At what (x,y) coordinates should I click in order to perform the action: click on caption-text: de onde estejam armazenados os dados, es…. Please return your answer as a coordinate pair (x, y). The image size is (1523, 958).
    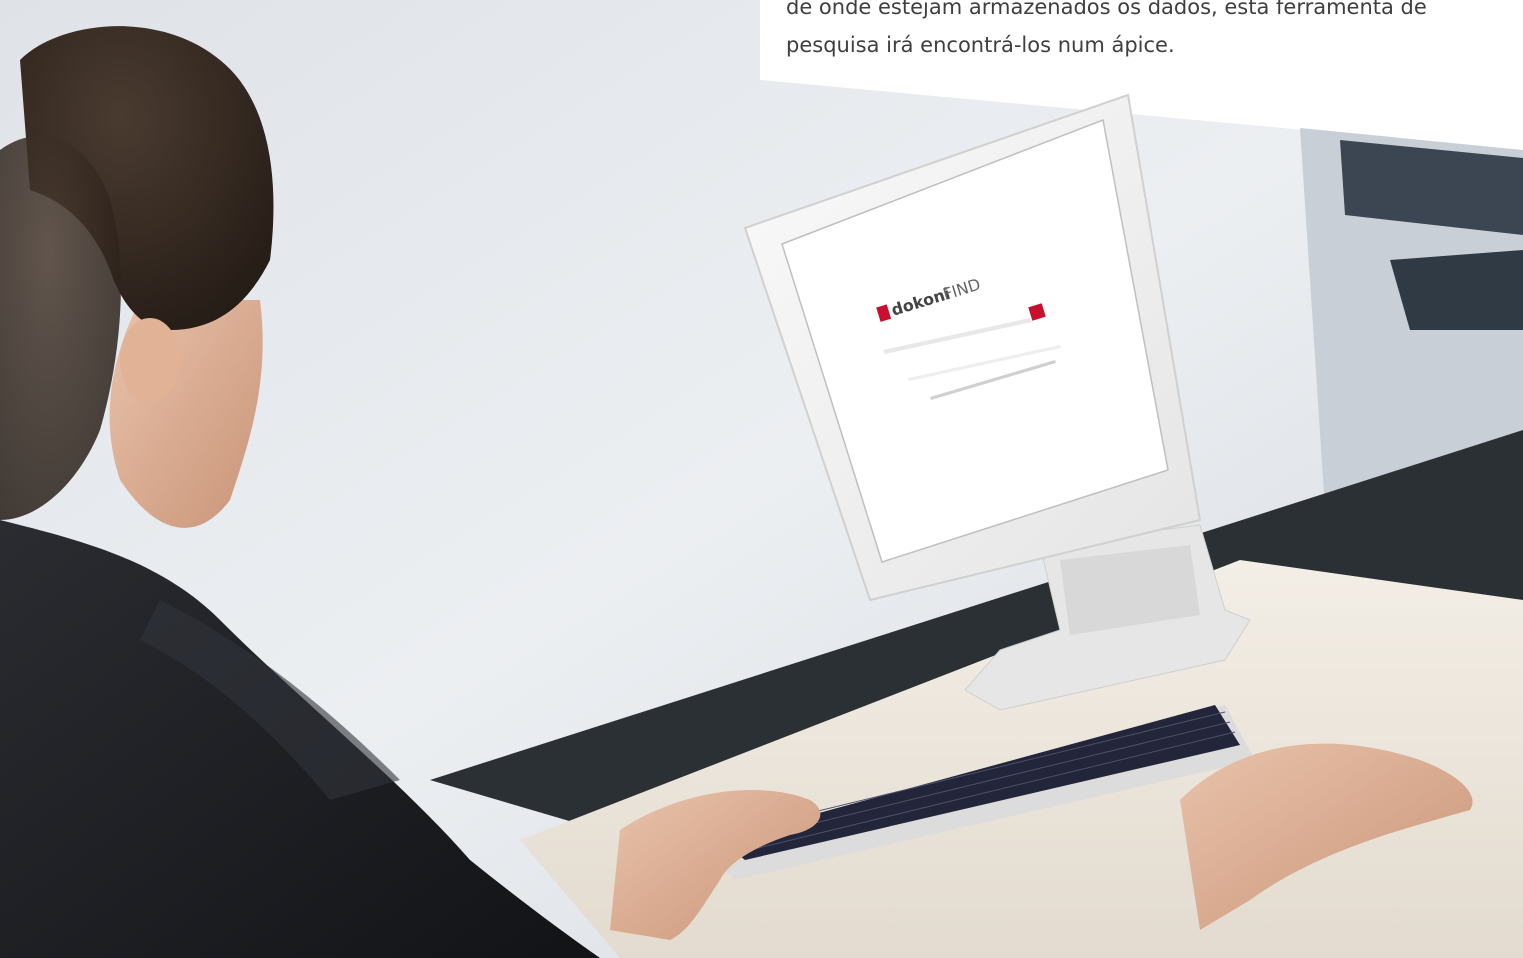
    Looking at the image, I should click on (1126, 32).